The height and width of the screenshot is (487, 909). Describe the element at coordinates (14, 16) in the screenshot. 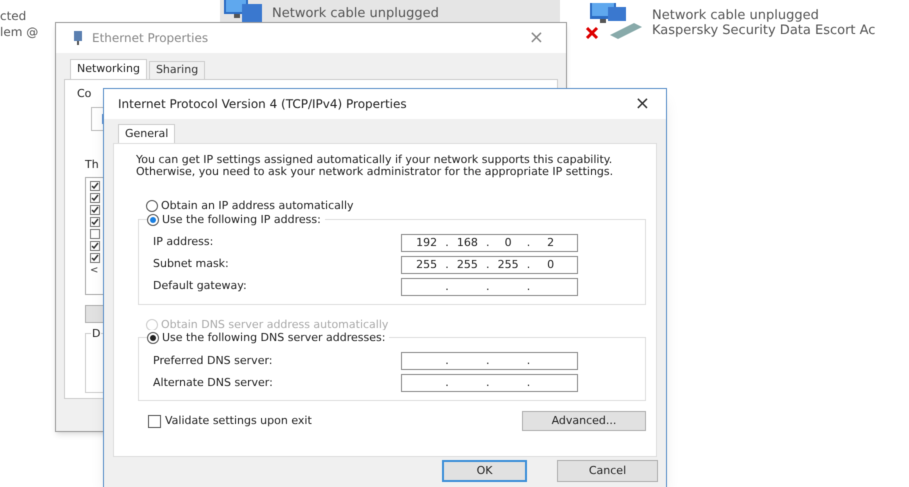

I see `connection-label: cted` at that location.